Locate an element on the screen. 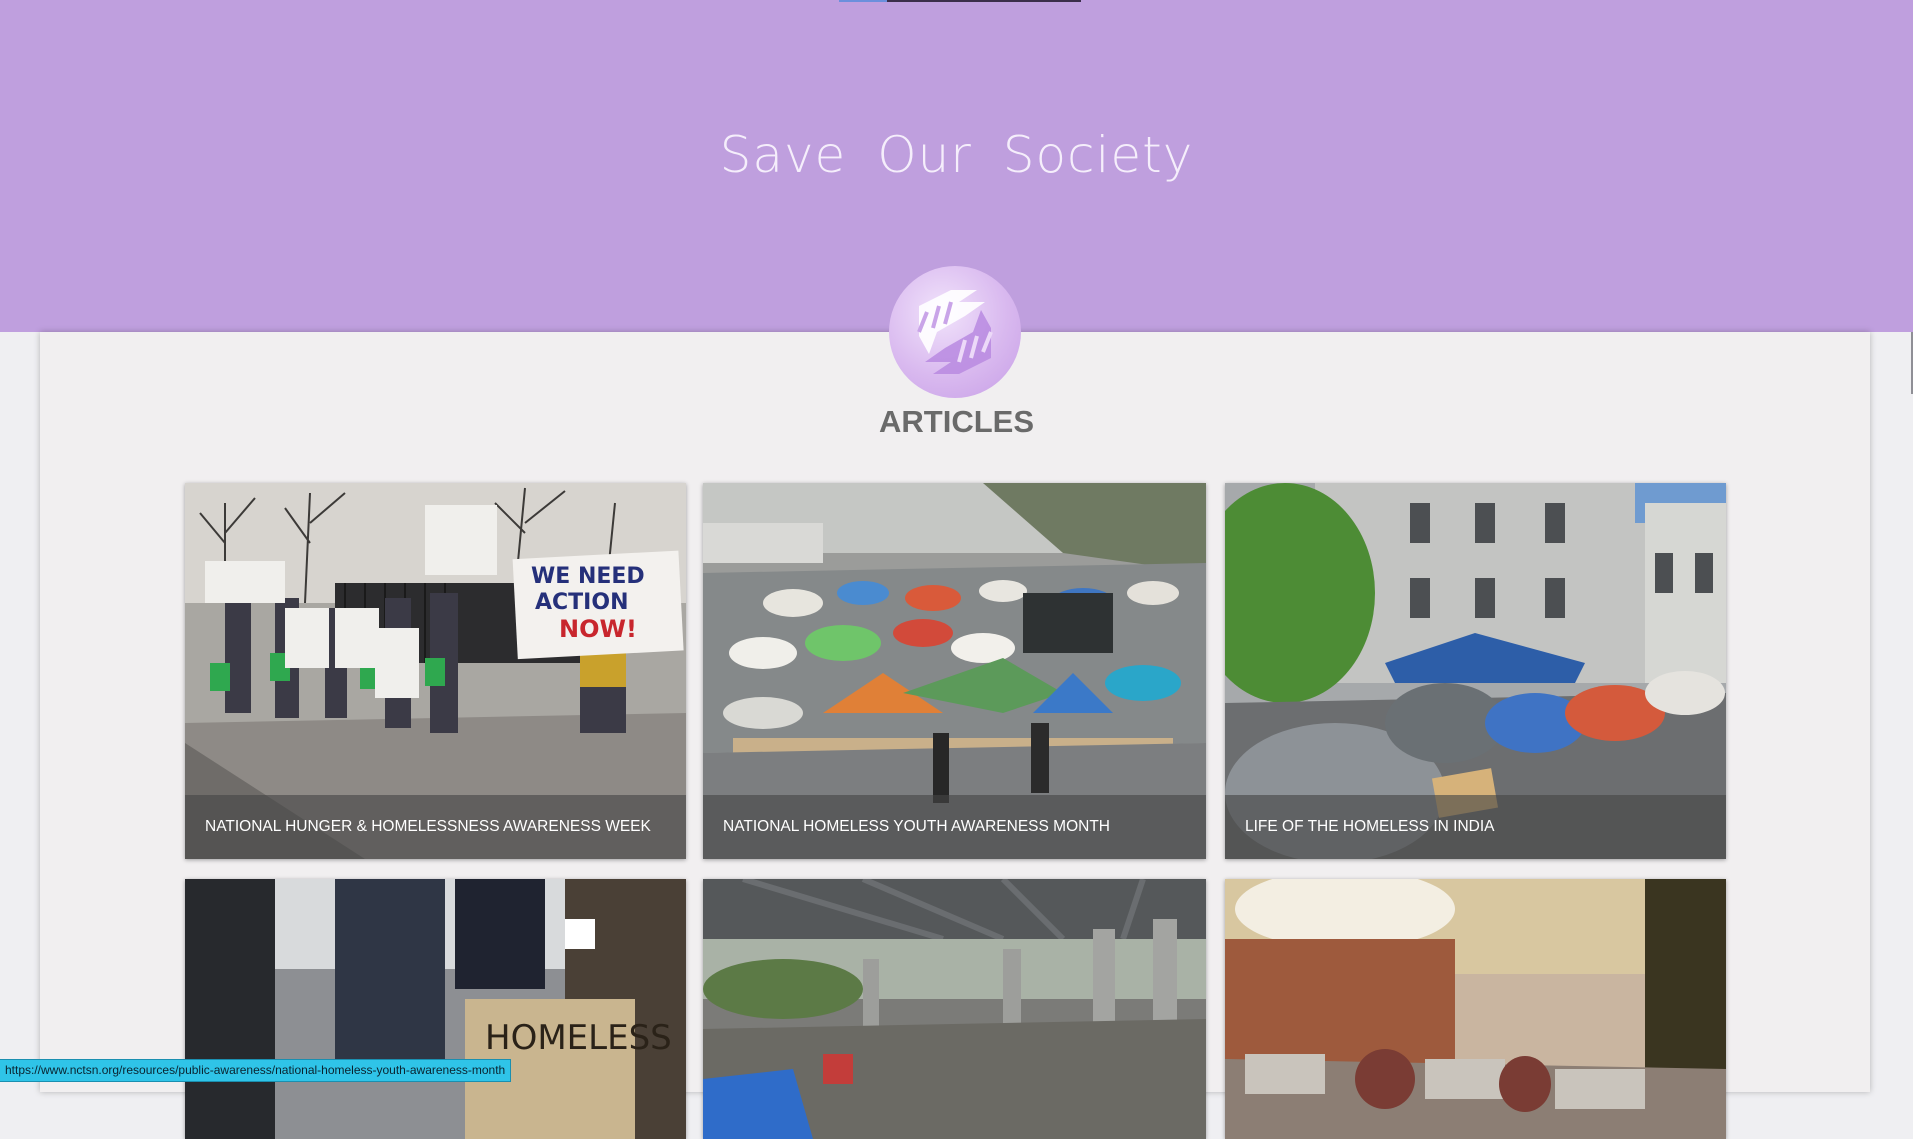 The height and width of the screenshot is (1139, 1913). svg-text: NOW! is located at coordinates (598, 629).